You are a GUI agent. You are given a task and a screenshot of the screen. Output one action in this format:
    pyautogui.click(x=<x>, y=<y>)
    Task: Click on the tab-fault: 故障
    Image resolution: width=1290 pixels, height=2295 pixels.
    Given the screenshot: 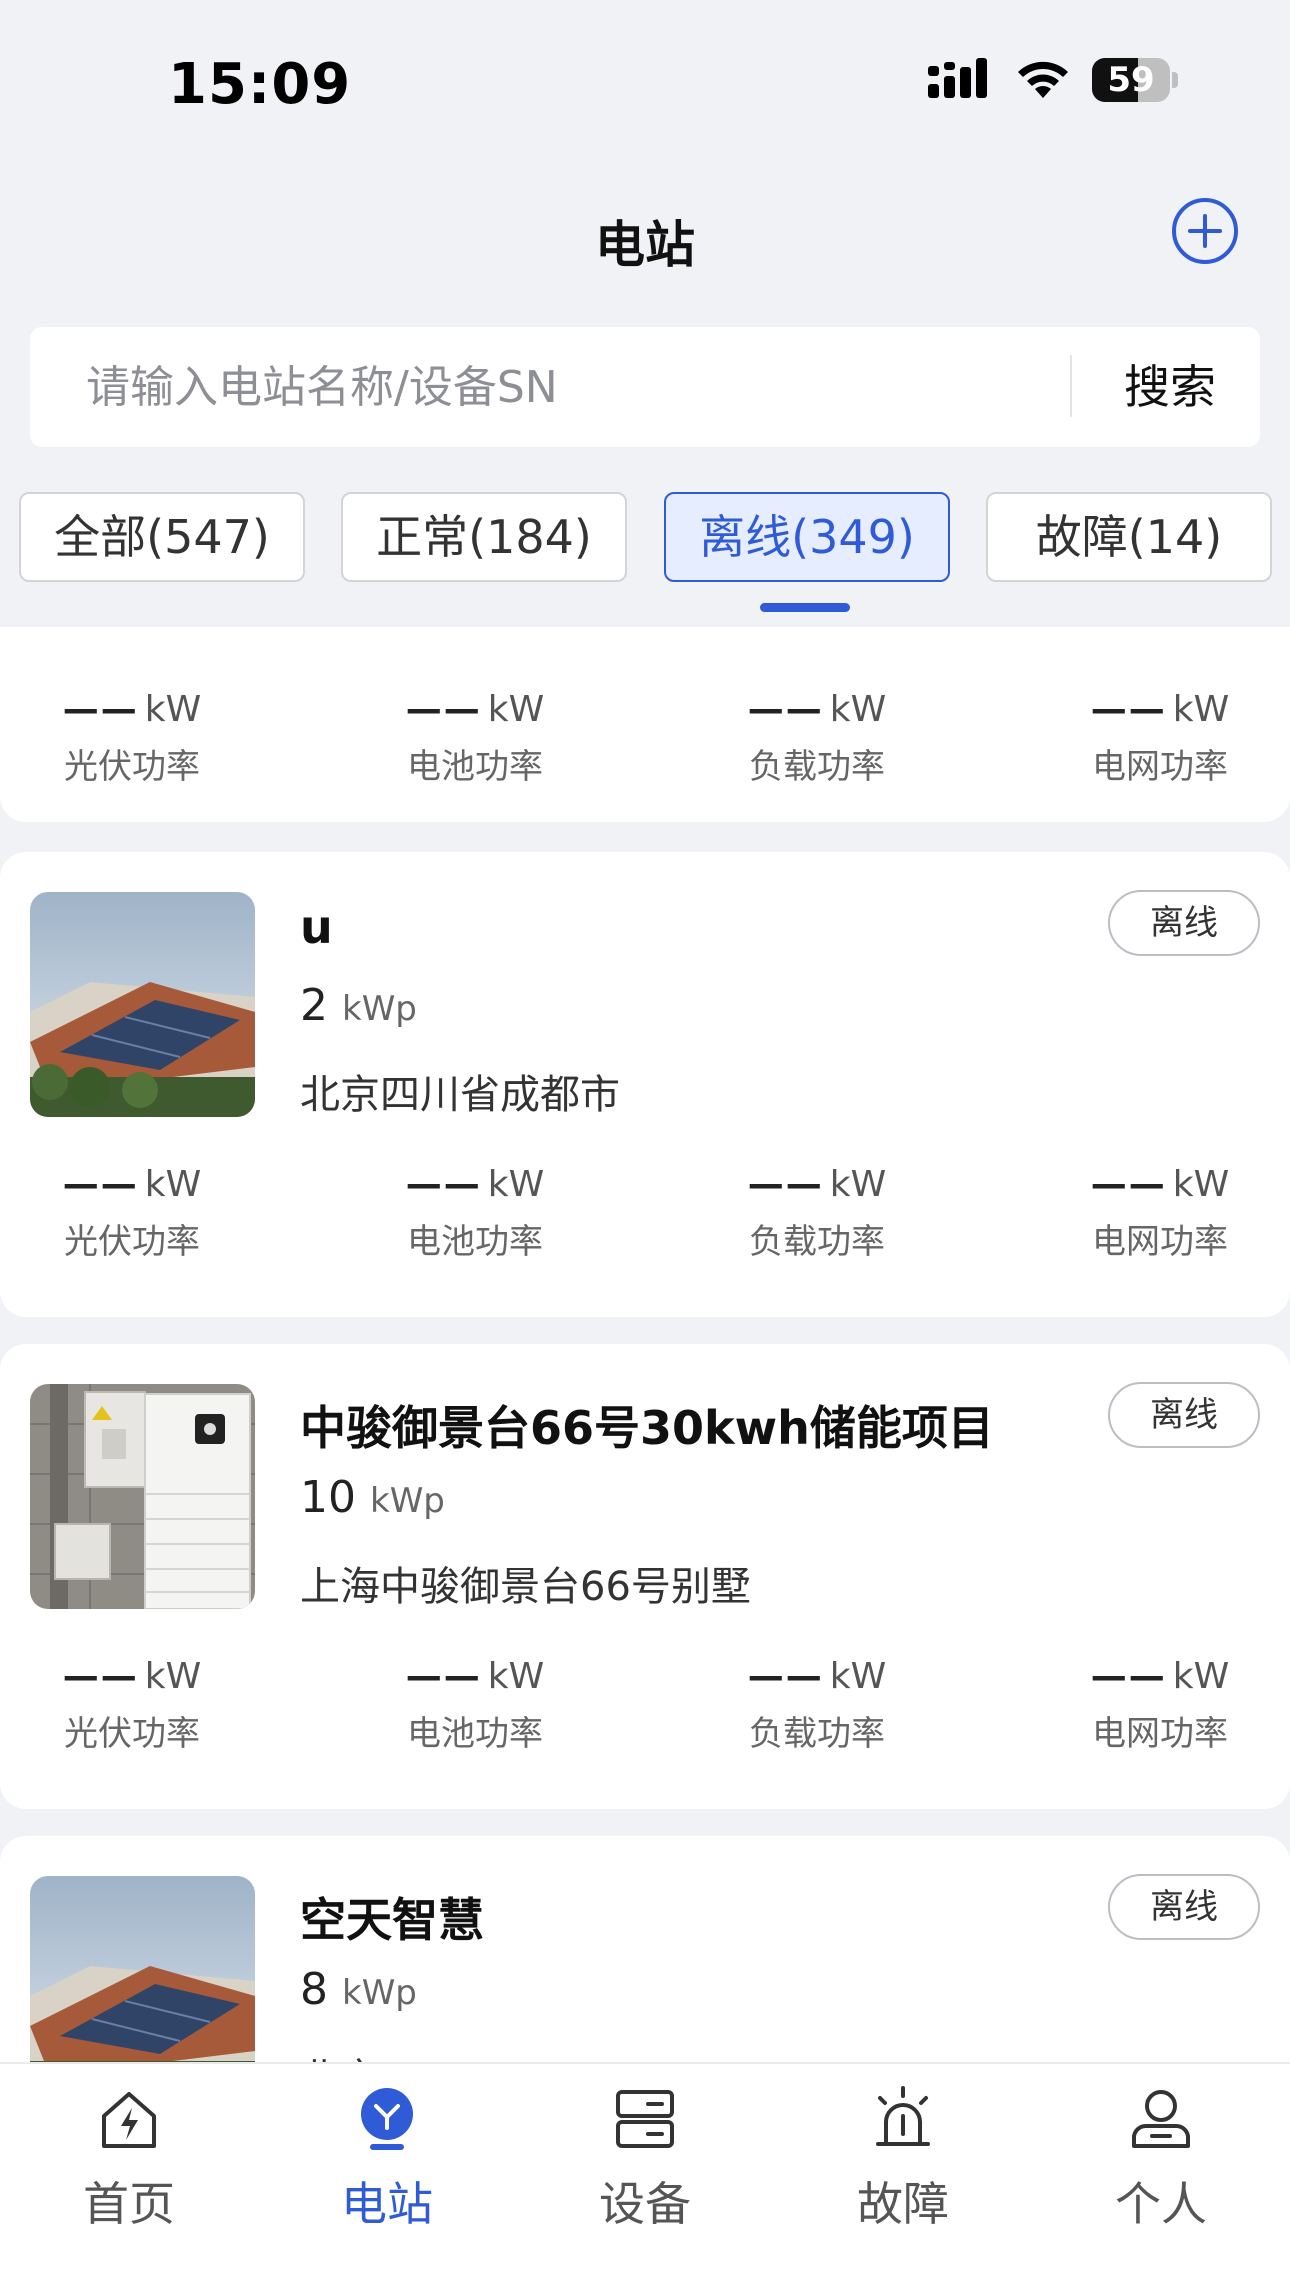 What is the action you would take?
    pyautogui.click(x=903, y=2179)
    